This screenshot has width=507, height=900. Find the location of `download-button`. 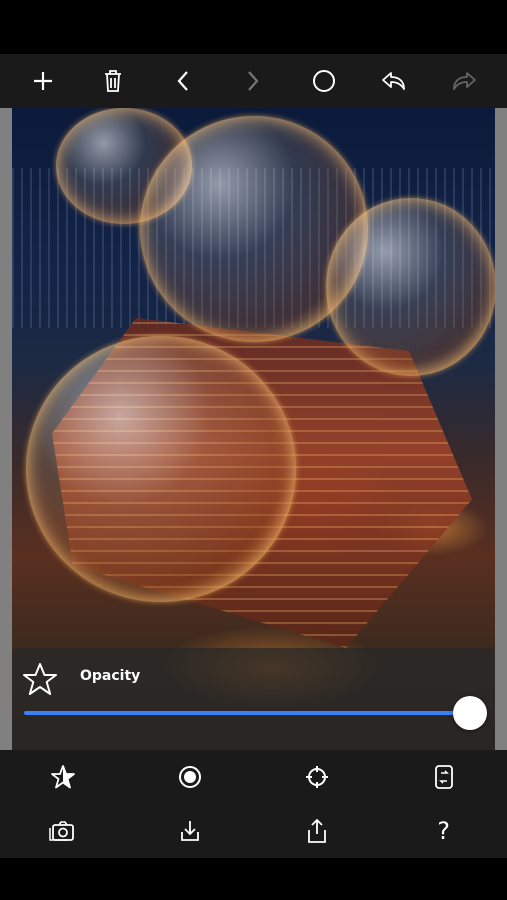

download-button is located at coordinates (190, 831).